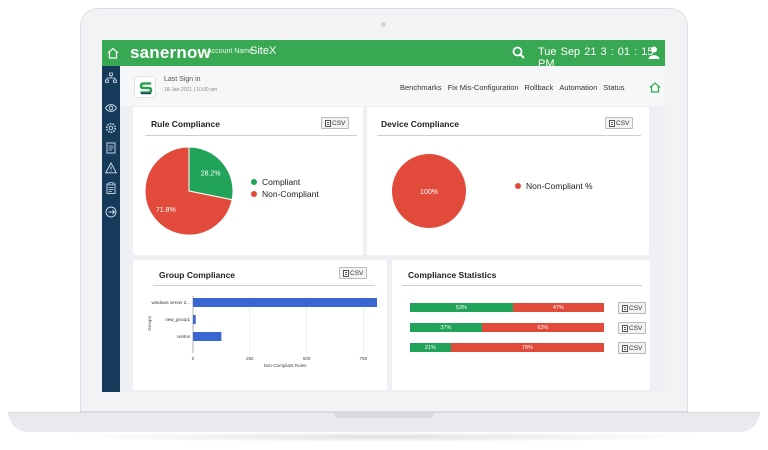 The height and width of the screenshot is (450, 768). Describe the element at coordinates (613, 87) in the screenshot. I see `nav-status: Status` at that location.